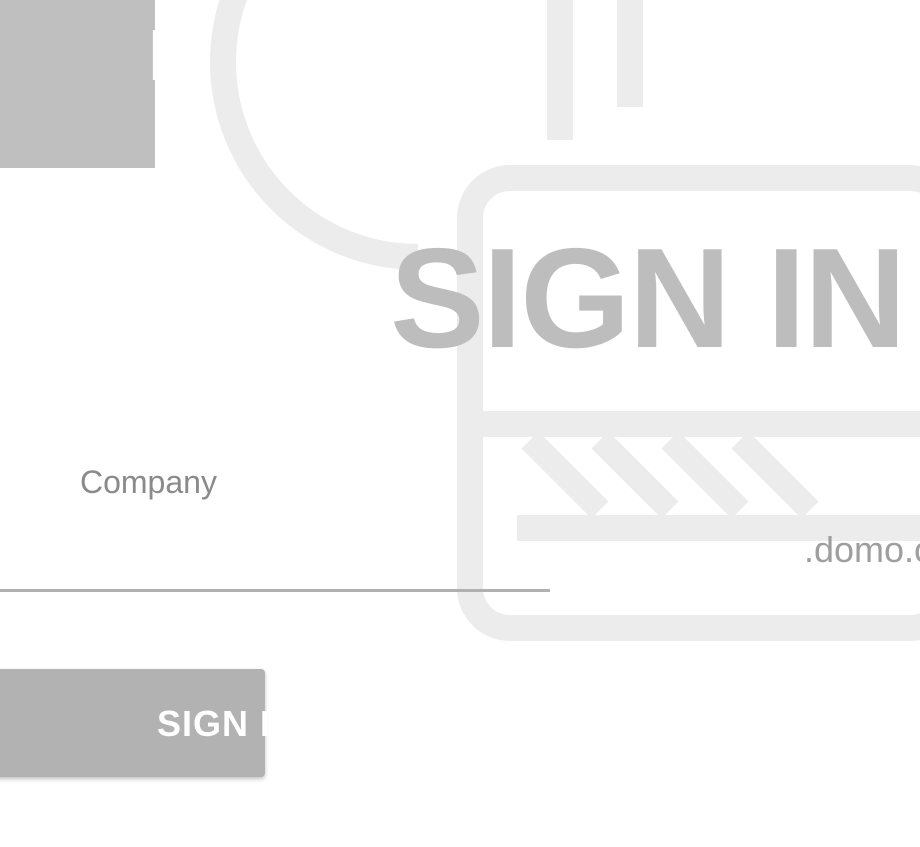 This screenshot has height=847, width=920. What do you see at coordinates (151, 56) in the screenshot?
I see `logo-text: DOMO` at bounding box center [151, 56].